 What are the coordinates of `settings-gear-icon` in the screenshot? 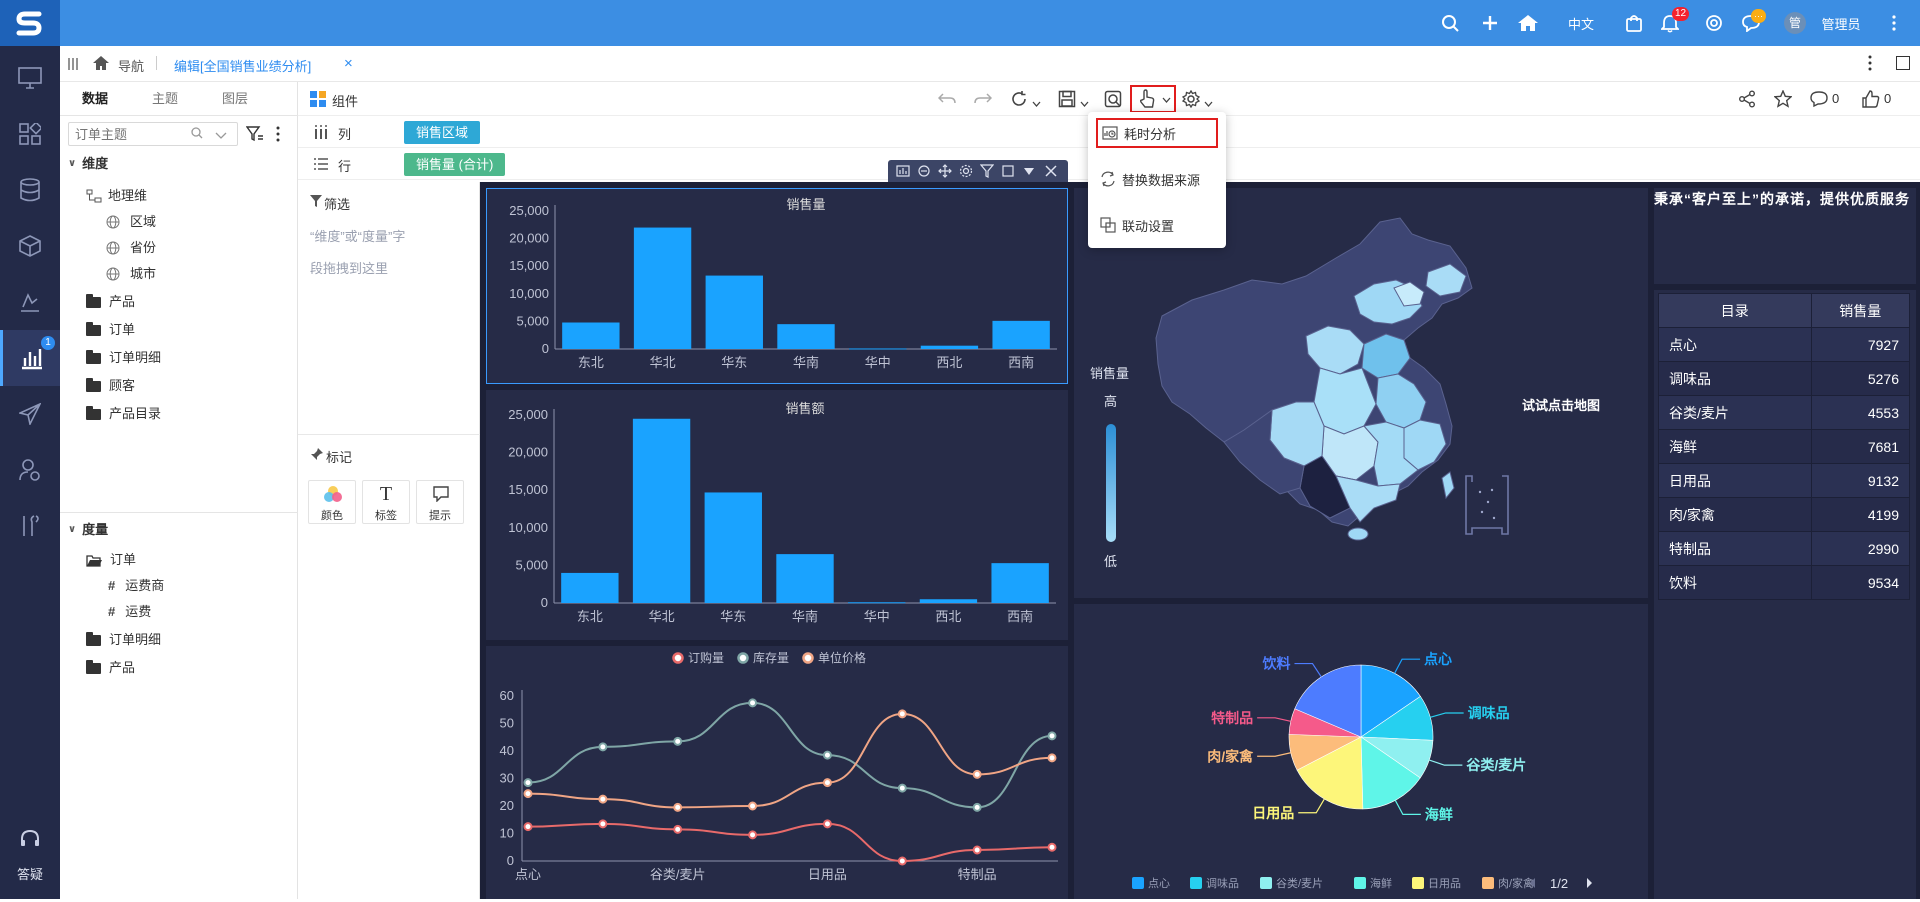 It's located at (1191, 100).